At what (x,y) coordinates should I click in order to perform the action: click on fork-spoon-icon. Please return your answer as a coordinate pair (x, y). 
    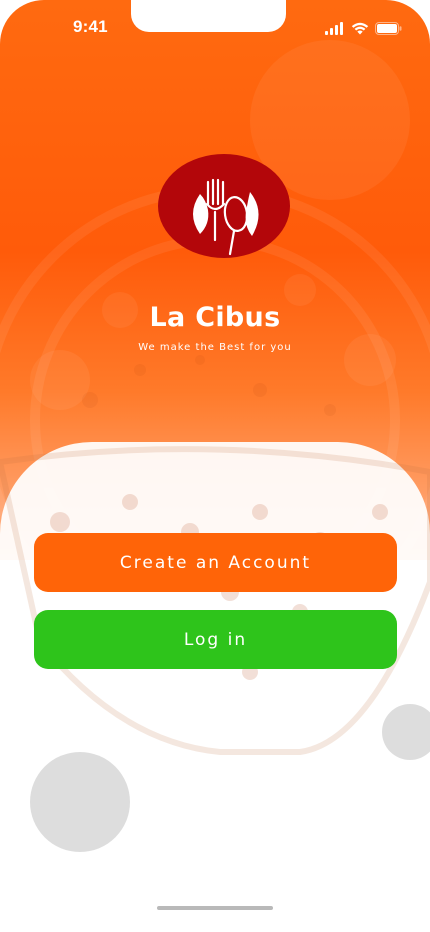
    Looking at the image, I should click on (226, 217).